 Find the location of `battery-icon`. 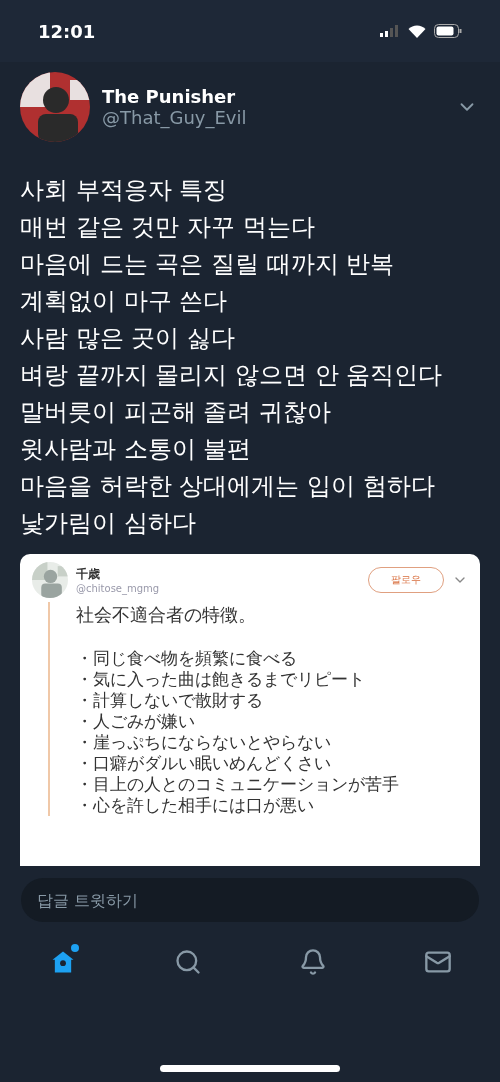

battery-icon is located at coordinates (448, 31).